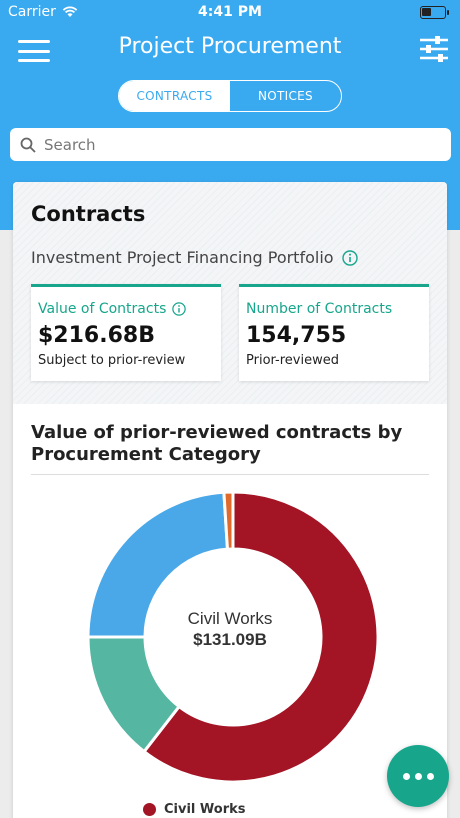 Image resolution: width=460 pixels, height=818 pixels. I want to click on page-title: Project Procurement, so click(230, 46).